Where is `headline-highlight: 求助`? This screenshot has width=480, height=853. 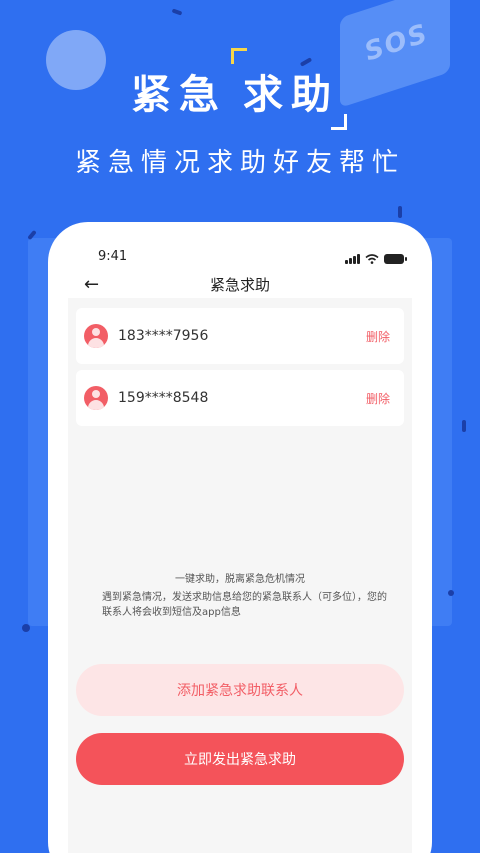 headline-highlight: 求助 is located at coordinates (290, 89).